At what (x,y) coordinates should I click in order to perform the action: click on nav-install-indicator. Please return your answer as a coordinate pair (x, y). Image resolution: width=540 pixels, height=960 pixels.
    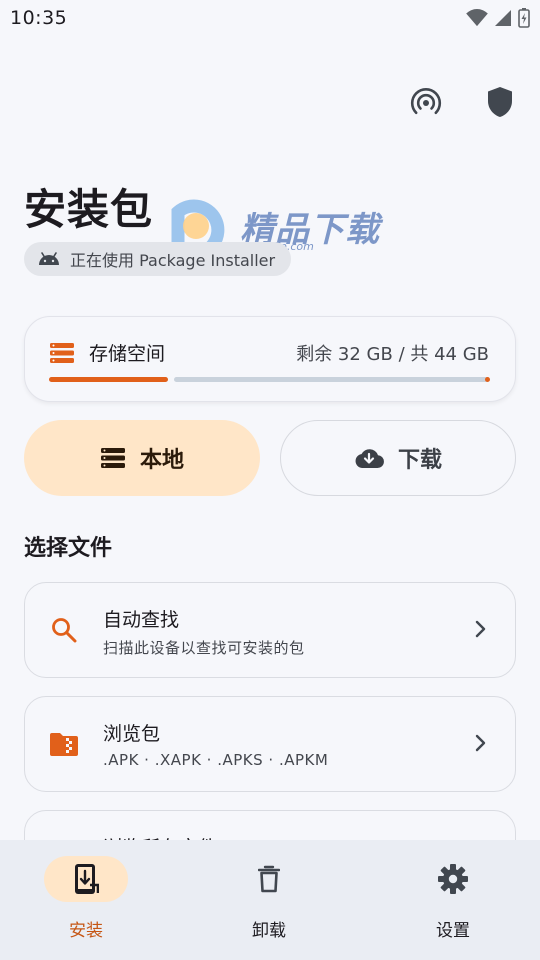
    Looking at the image, I should click on (86, 879).